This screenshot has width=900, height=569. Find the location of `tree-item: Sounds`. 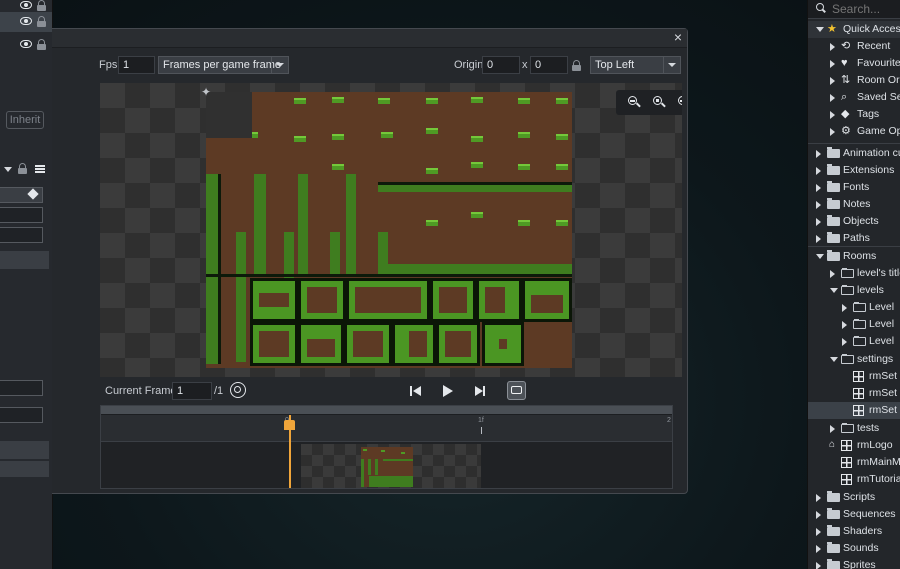

tree-item: Sounds is located at coordinates (854, 548).